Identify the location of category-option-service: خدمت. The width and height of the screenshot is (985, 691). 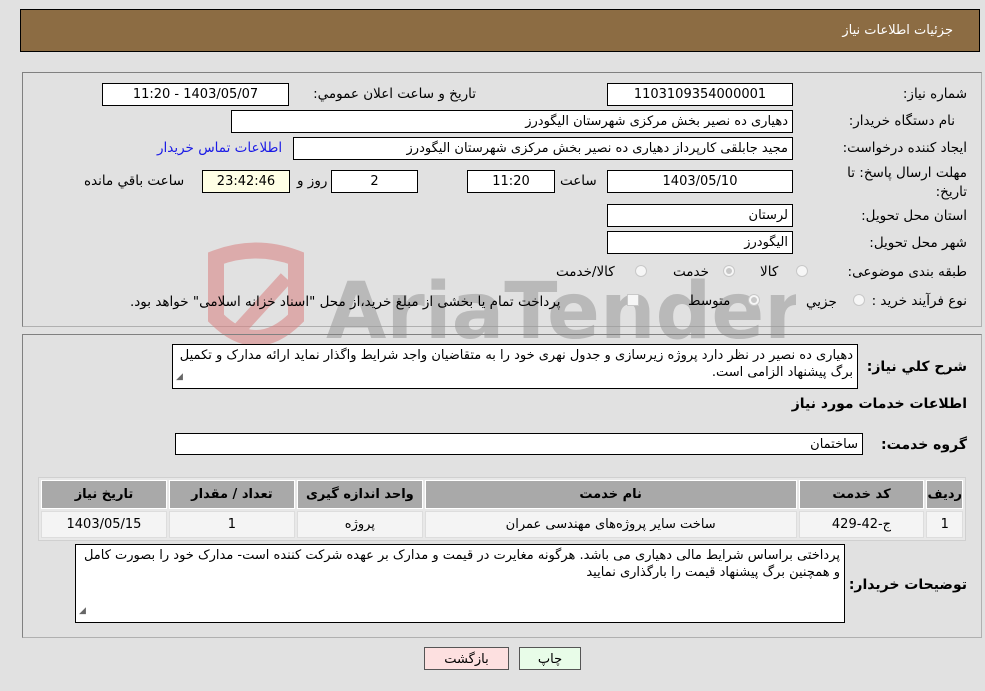
(691, 272).